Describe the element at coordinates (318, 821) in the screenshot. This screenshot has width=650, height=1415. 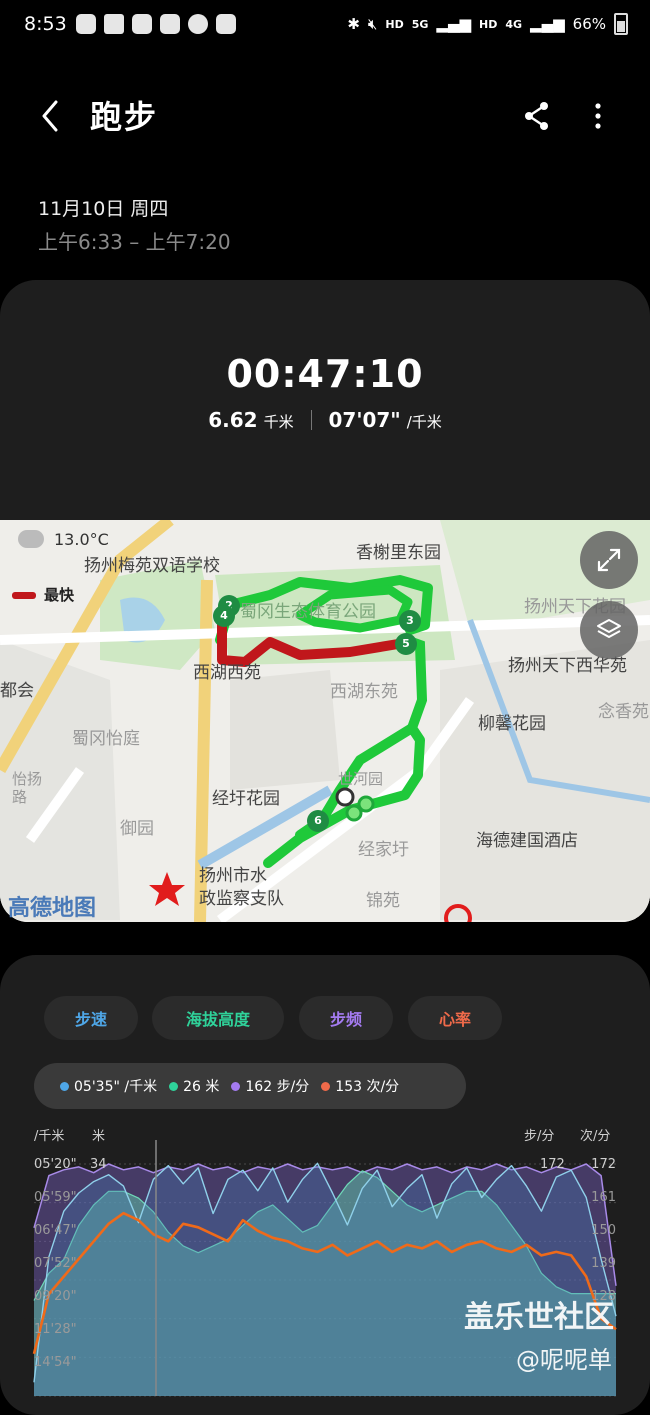
I see `km-marker: 6` at that location.